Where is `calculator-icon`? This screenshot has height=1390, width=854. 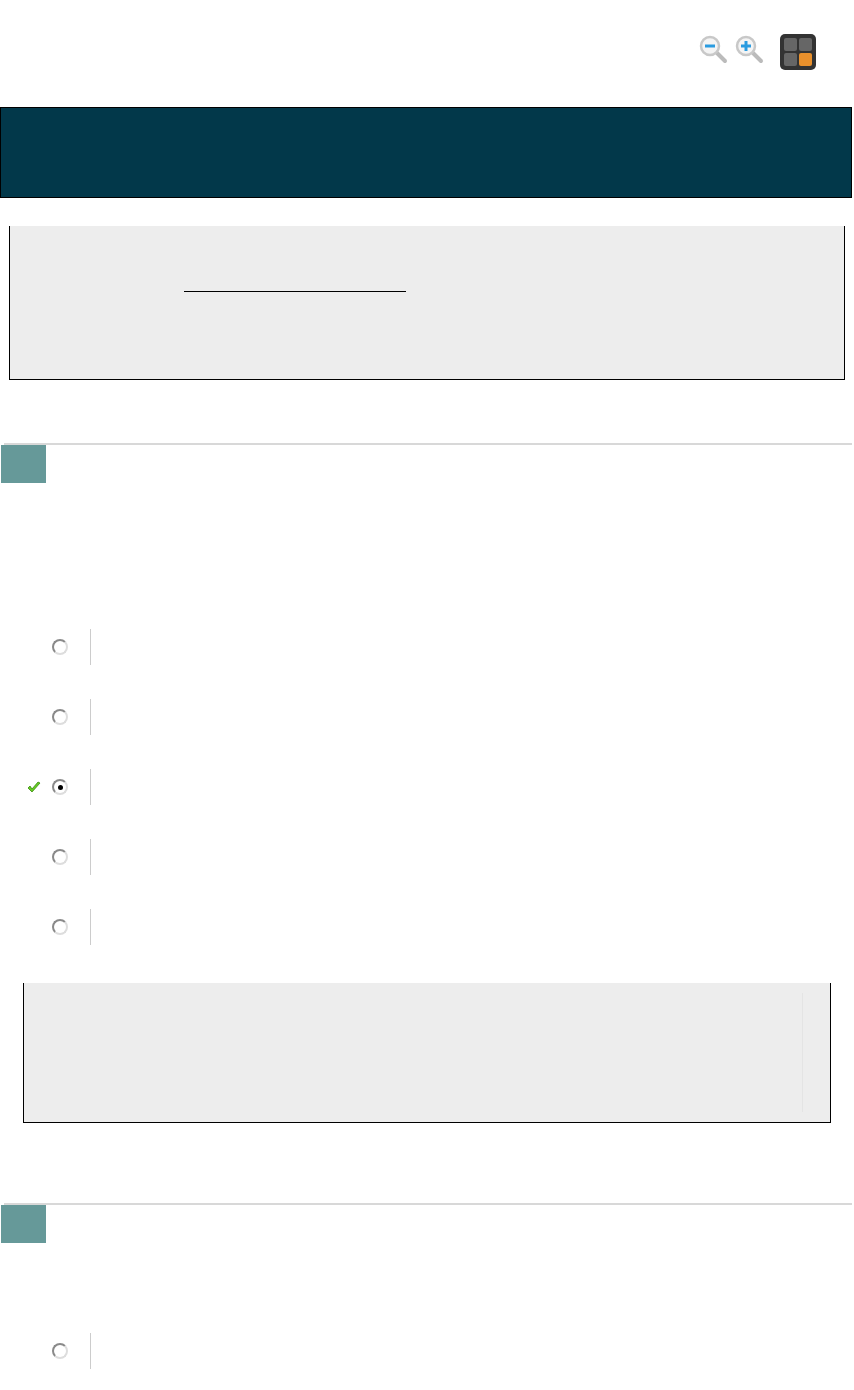 calculator-icon is located at coordinates (798, 52).